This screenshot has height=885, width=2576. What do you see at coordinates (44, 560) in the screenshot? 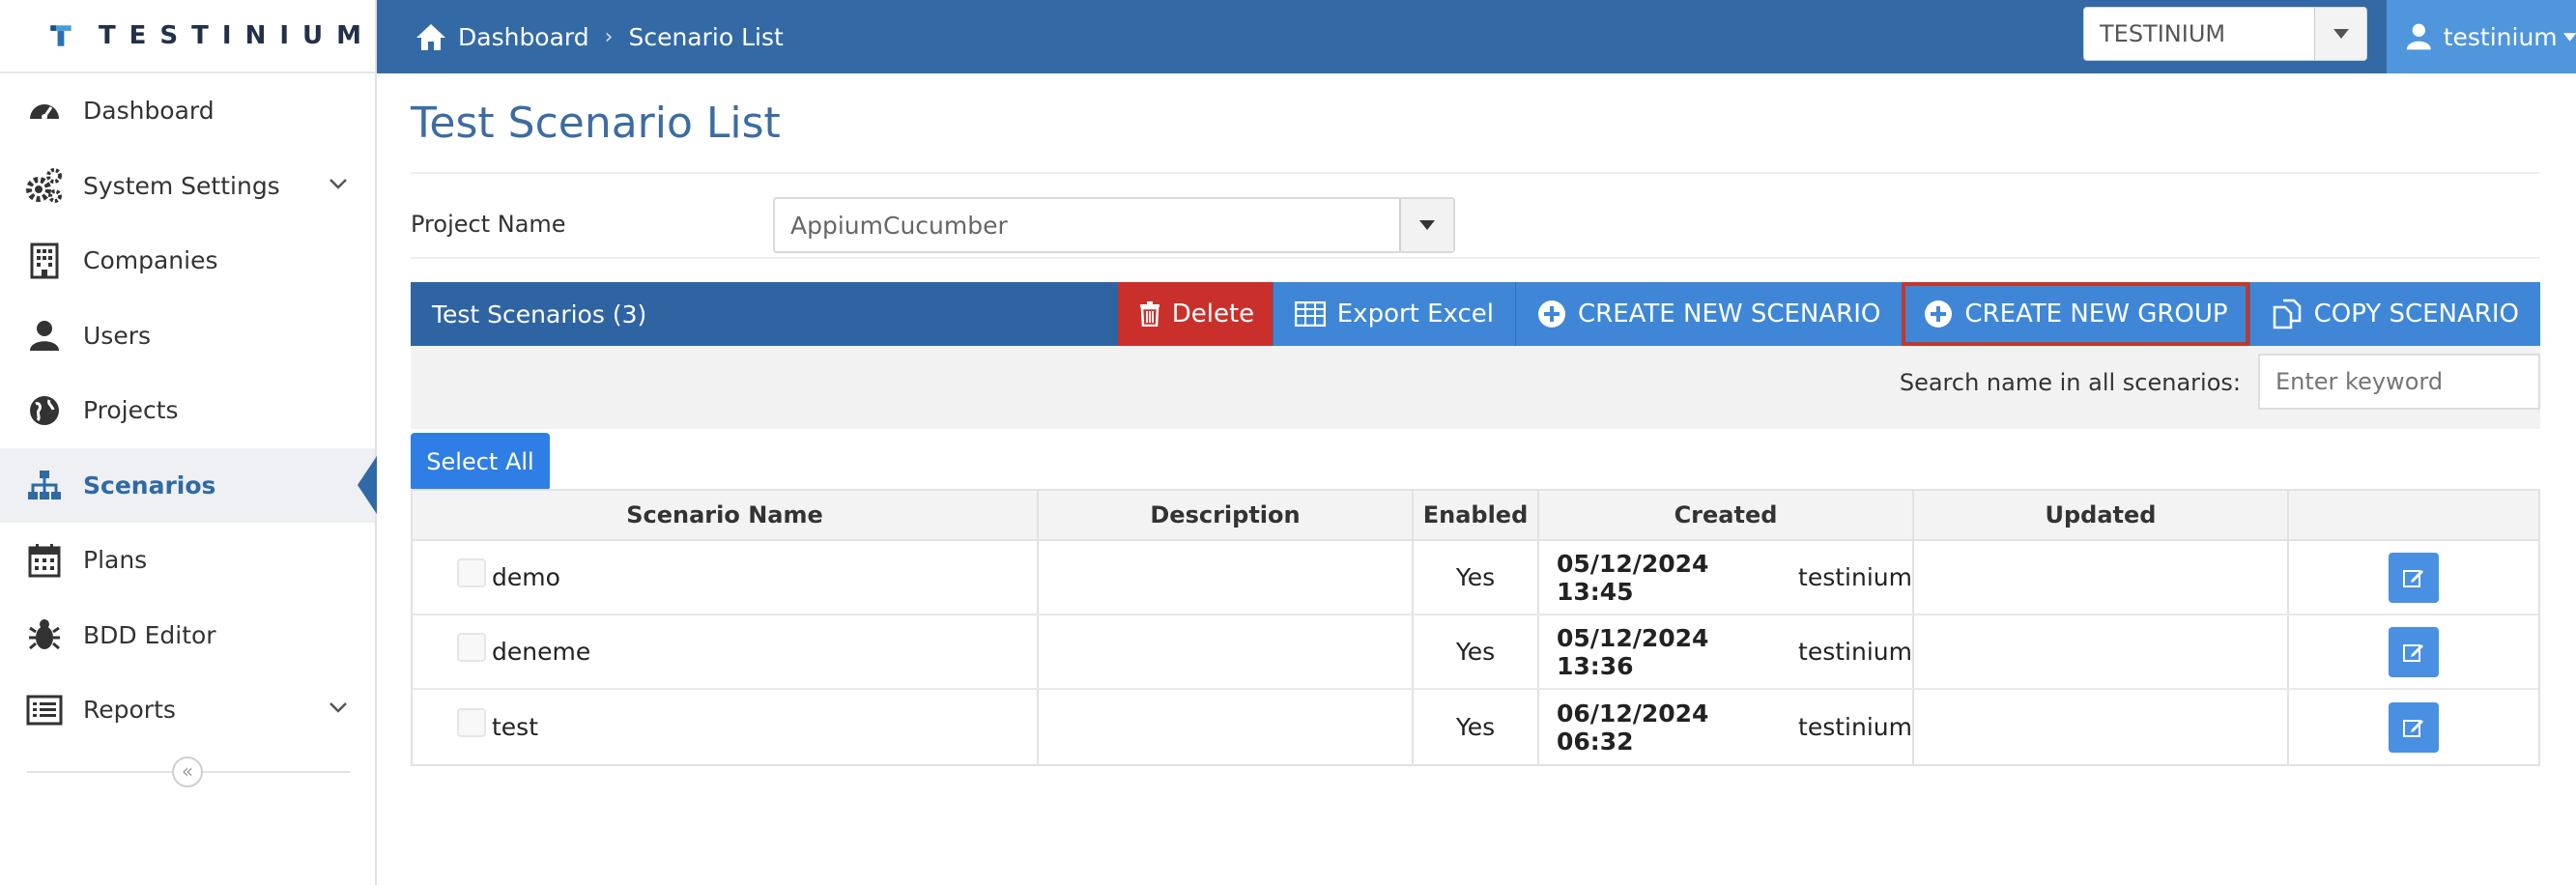
I see `calendar-icon` at bounding box center [44, 560].